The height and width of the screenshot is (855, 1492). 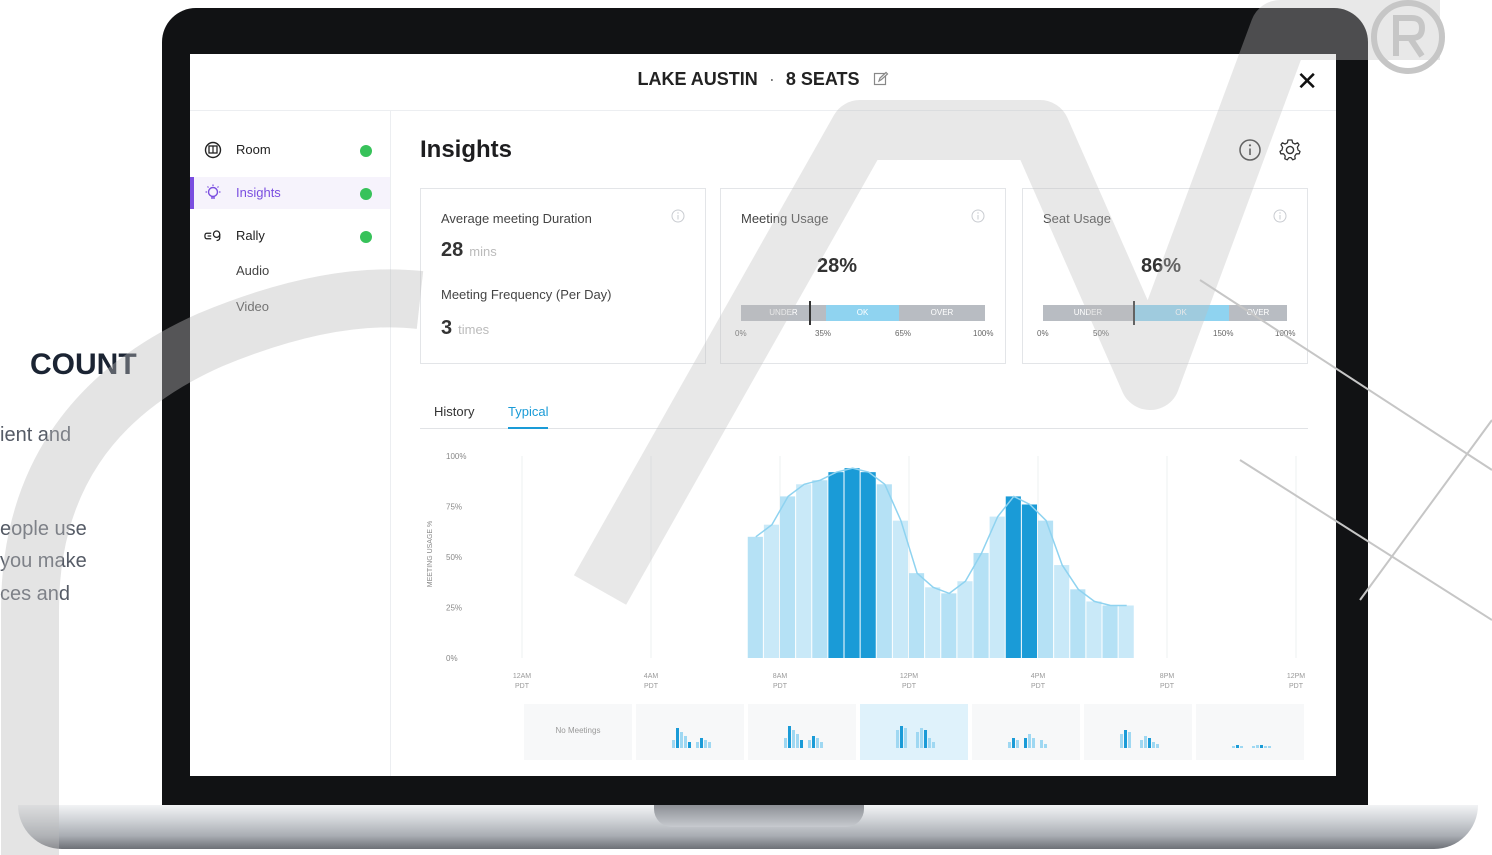 I want to click on x-tick-label: 4AM, so click(x=651, y=676).